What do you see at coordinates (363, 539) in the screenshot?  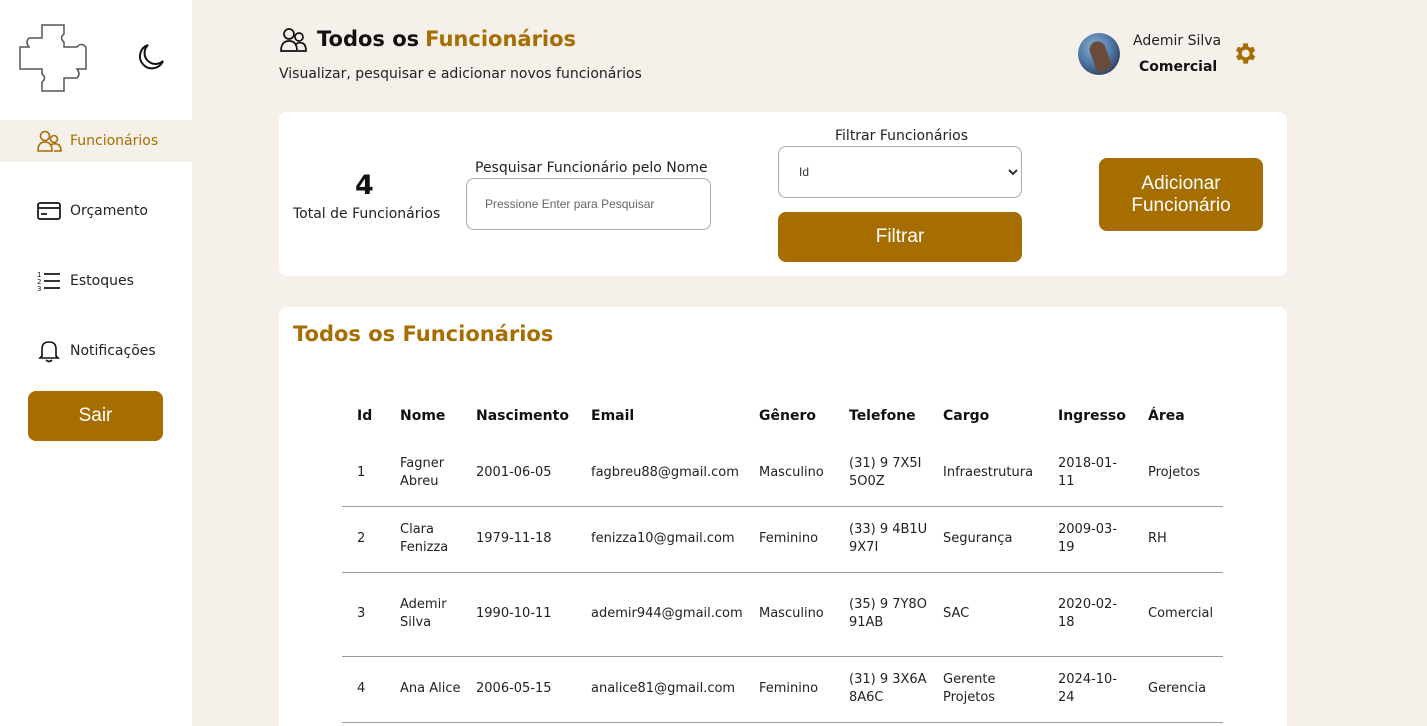 I see `cell-id: 2` at bounding box center [363, 539].